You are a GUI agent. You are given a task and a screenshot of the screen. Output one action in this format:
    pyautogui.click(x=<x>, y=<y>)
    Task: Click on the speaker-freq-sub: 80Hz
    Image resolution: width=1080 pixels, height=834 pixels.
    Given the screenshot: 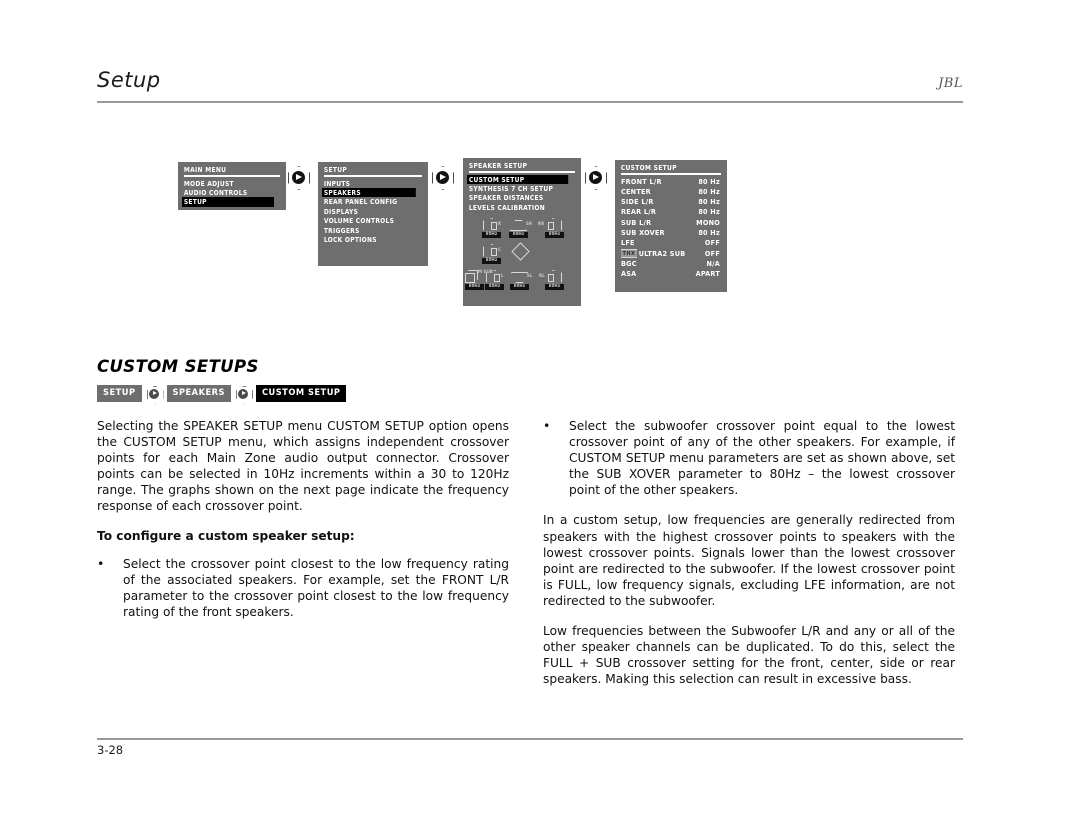 What is the action you would take?
    pyautogui.click(x=474, y=287)
    